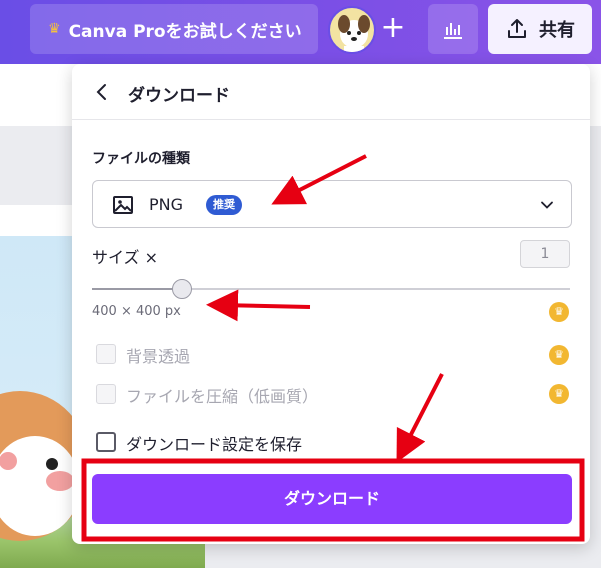  What do you see at coordinates (224, 205) in the screenshot?
I see `recommended-badge: 推奨` at bounding box center [224, 205].